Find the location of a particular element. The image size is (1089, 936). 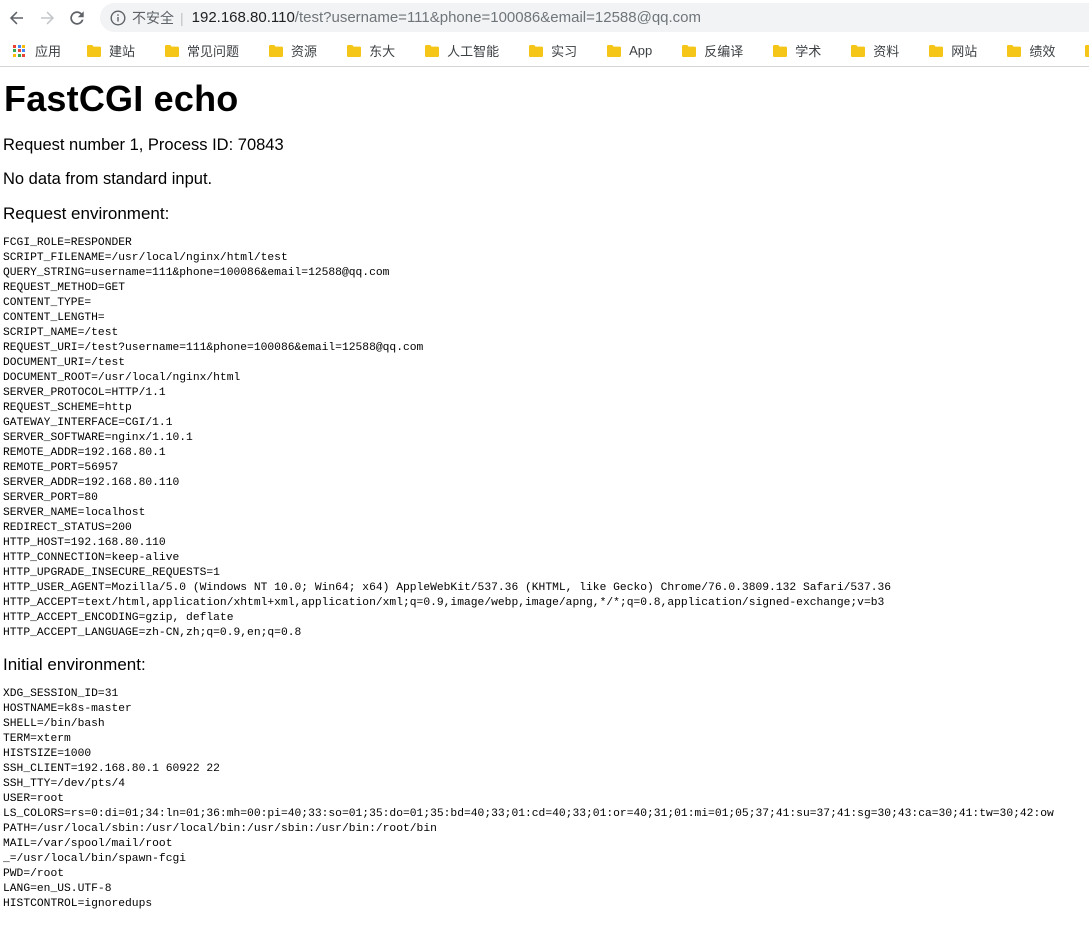

bookmark-label: App is located at coordinates (641, 50).